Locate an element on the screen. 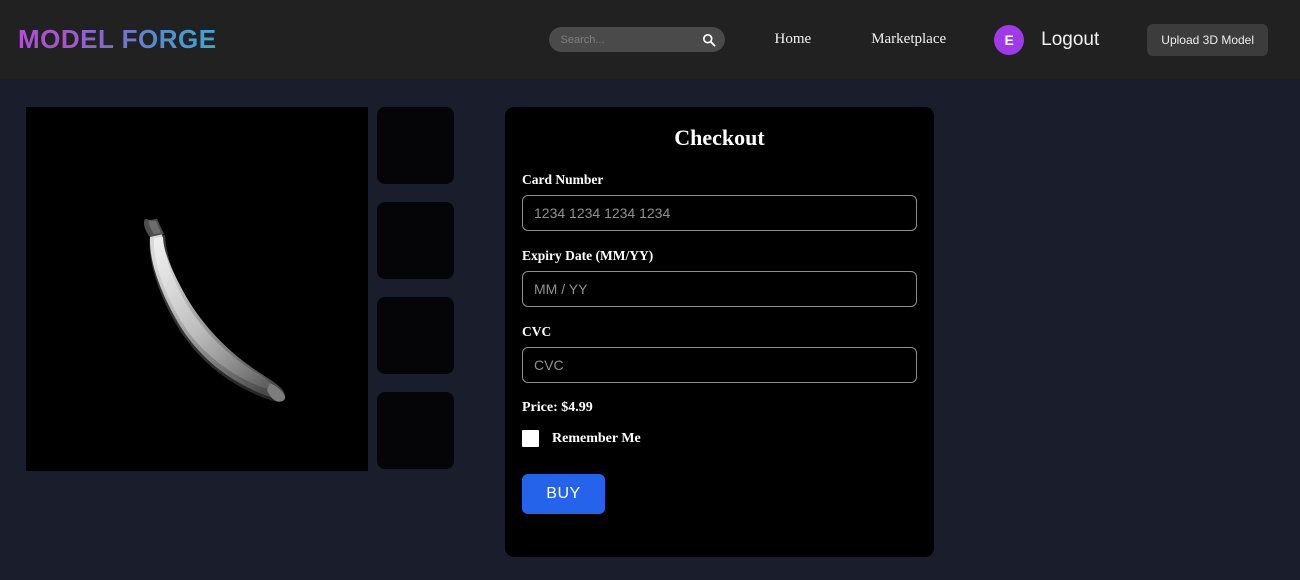 The width and height of the screenshot is (1300, 580). card-number-input is located at coordinates (719, 213).